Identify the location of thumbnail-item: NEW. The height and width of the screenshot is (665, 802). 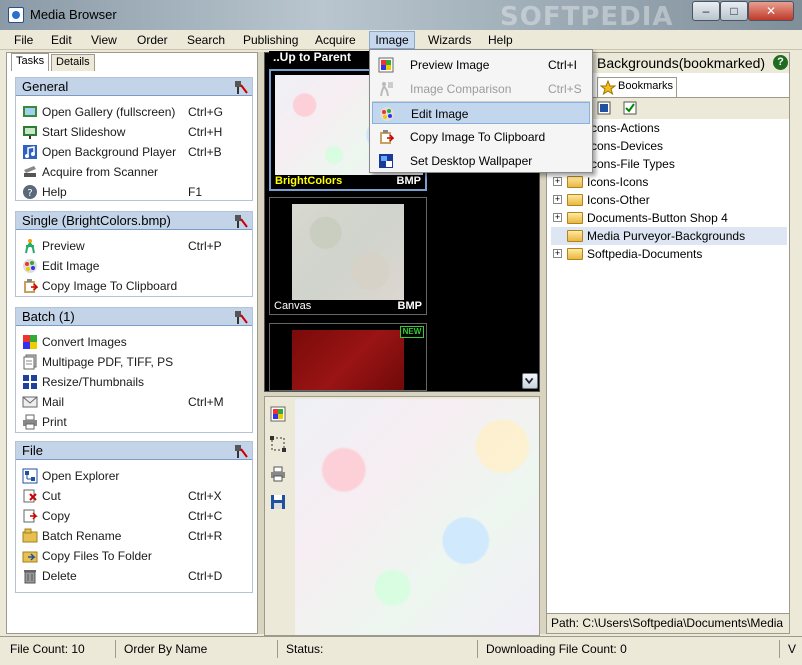
(348, 357).